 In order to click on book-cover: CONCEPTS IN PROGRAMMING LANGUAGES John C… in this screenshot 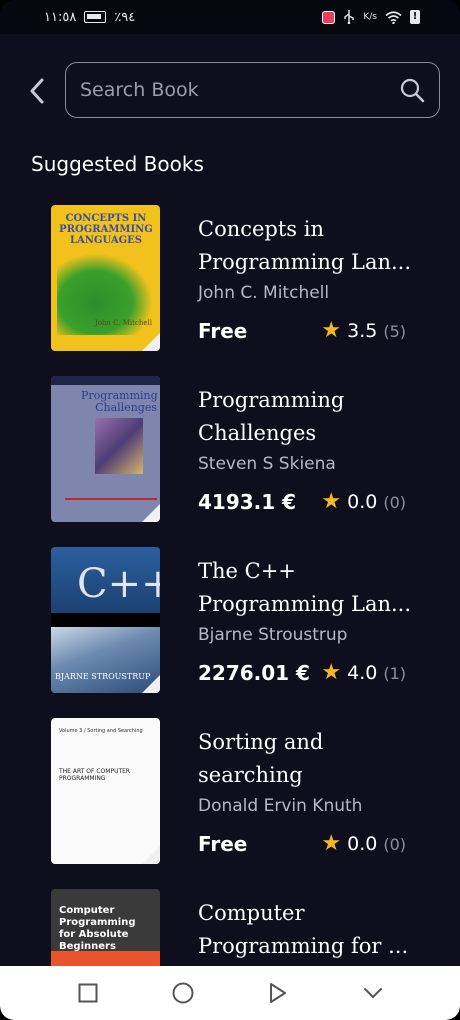, I will do `click(105, 278)`.